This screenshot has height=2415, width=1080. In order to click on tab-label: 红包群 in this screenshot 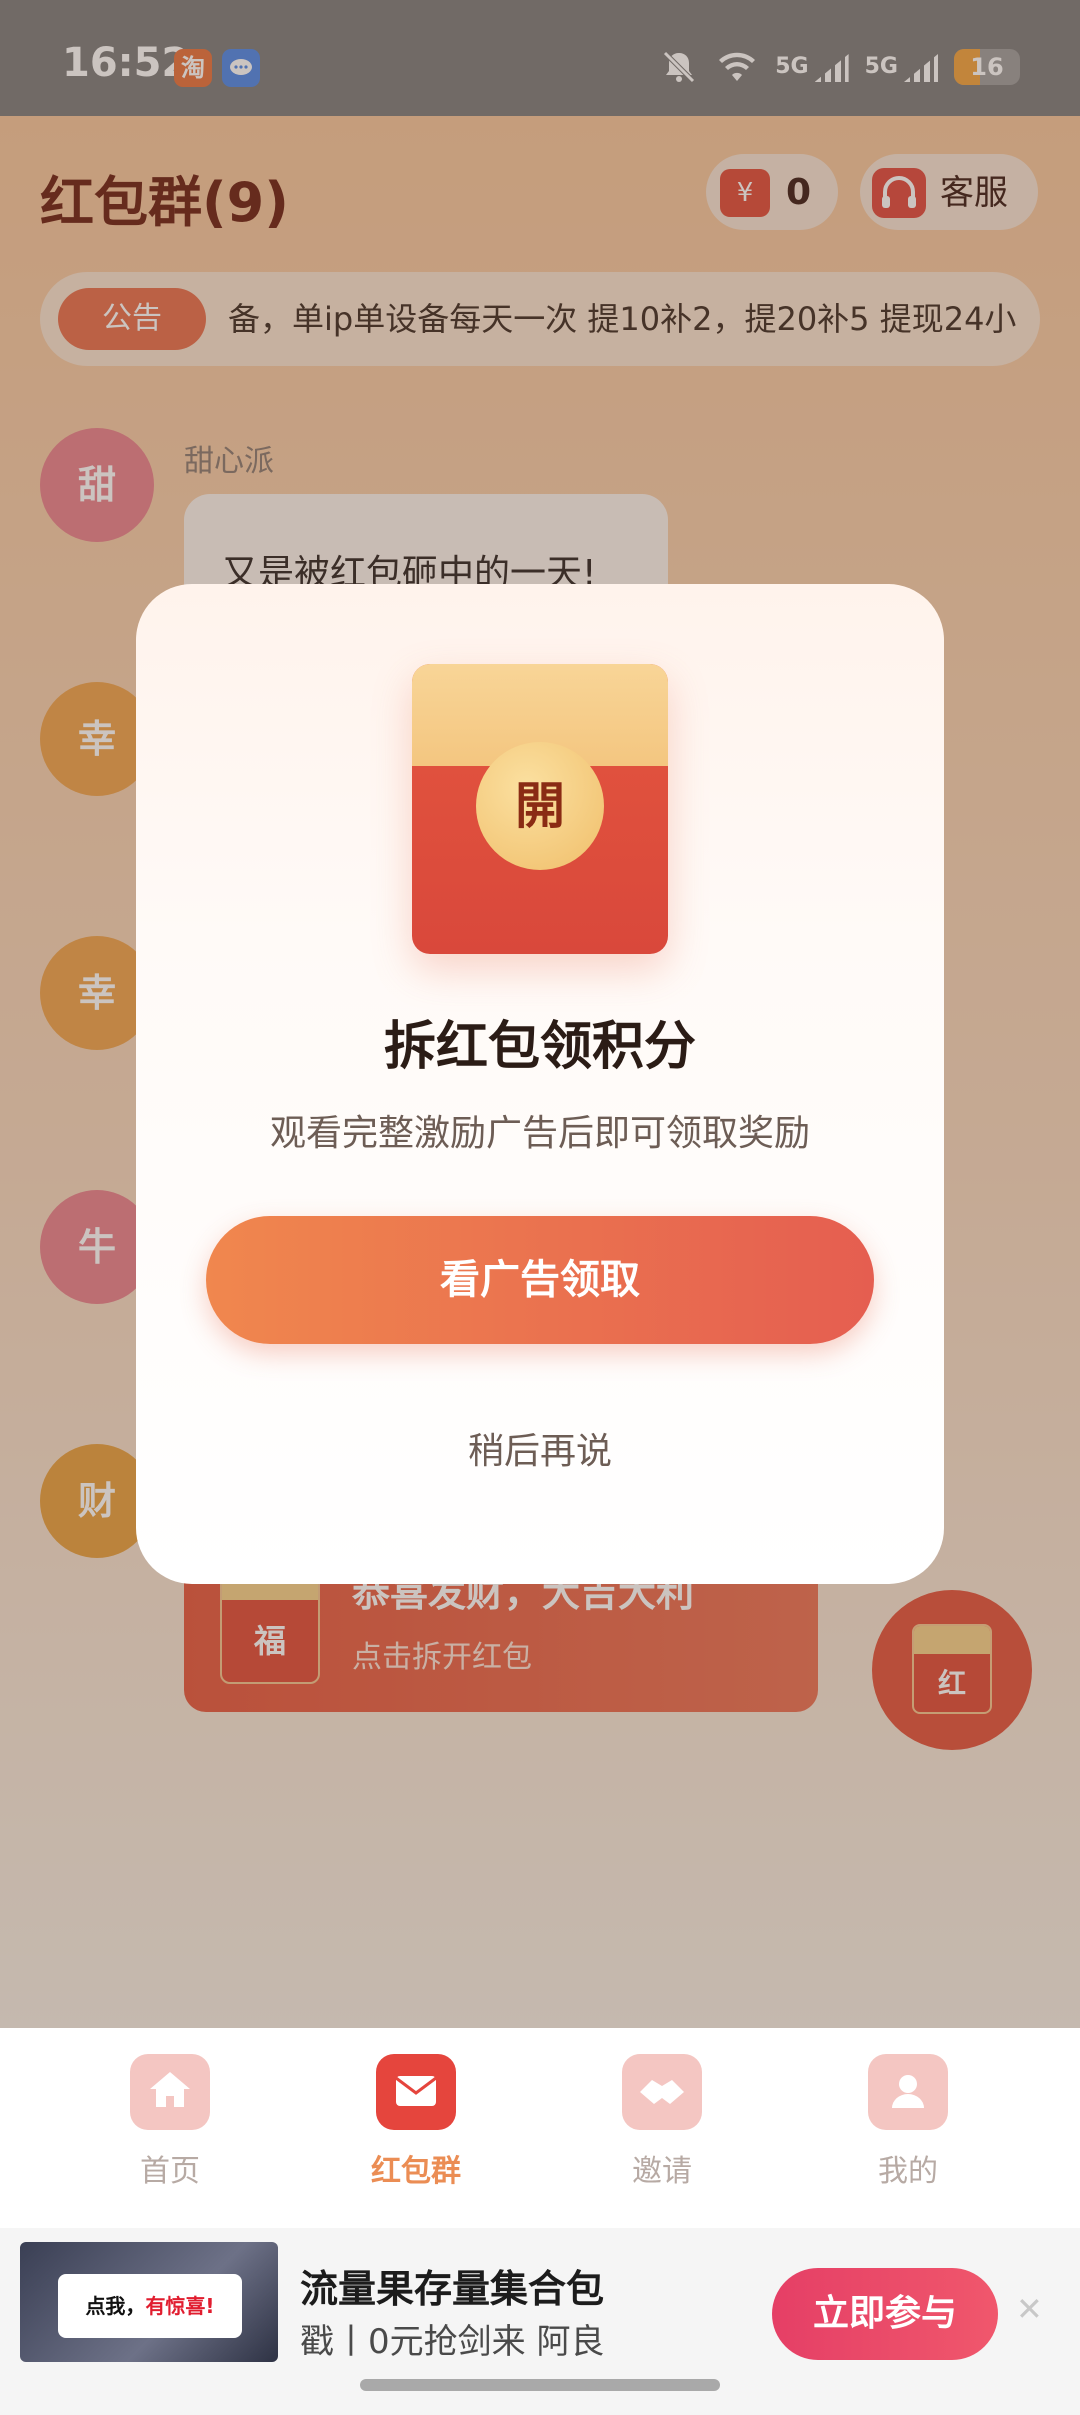, I will do `click(416, 2171)`.